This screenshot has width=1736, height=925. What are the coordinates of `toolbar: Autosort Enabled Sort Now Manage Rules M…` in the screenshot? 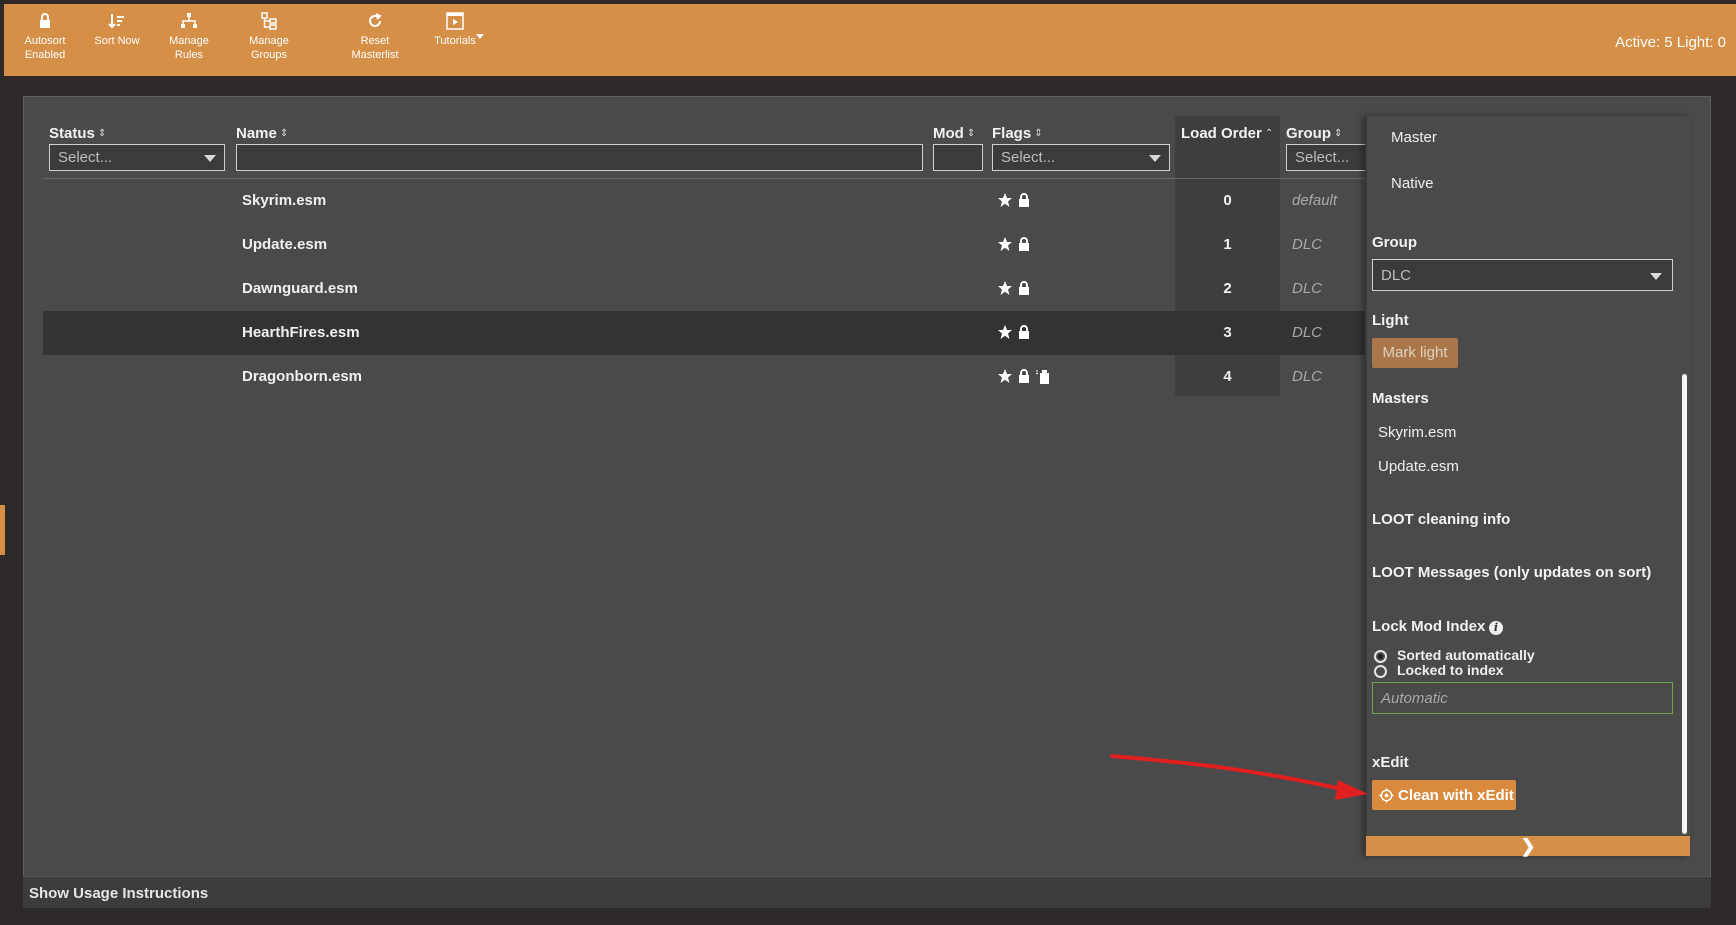 It's located at (870, 40).